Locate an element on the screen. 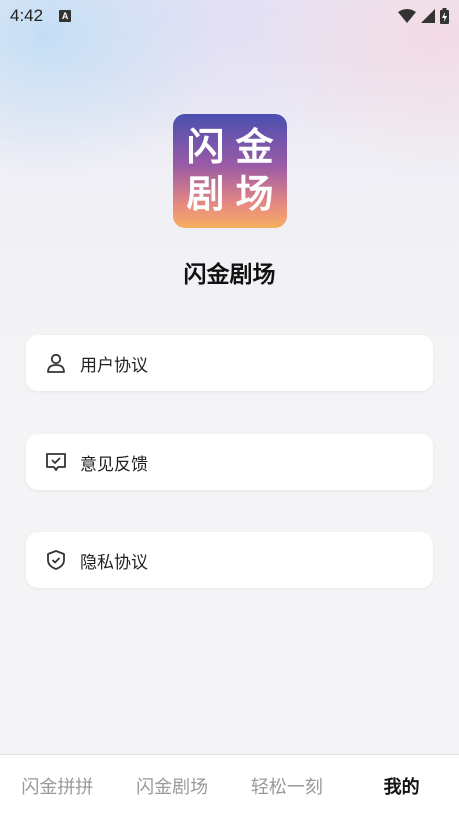 Image resolution: width=459 pixels, height=817 pixels. signal-icon is located at coordinates (428, 16).